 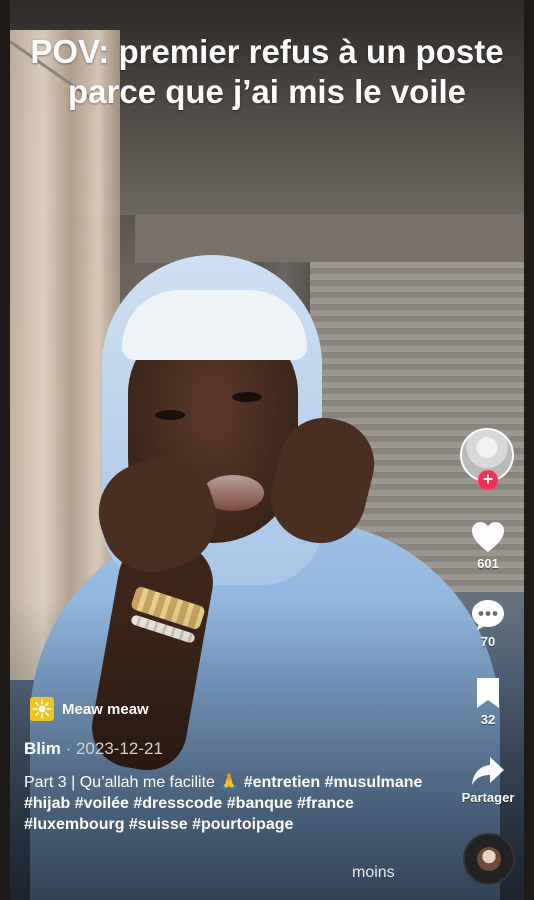 What do you see at coordinates (42, 709) in the screenshot?
I see `sparkle-tag-icon` at bounding box center [42, 709].